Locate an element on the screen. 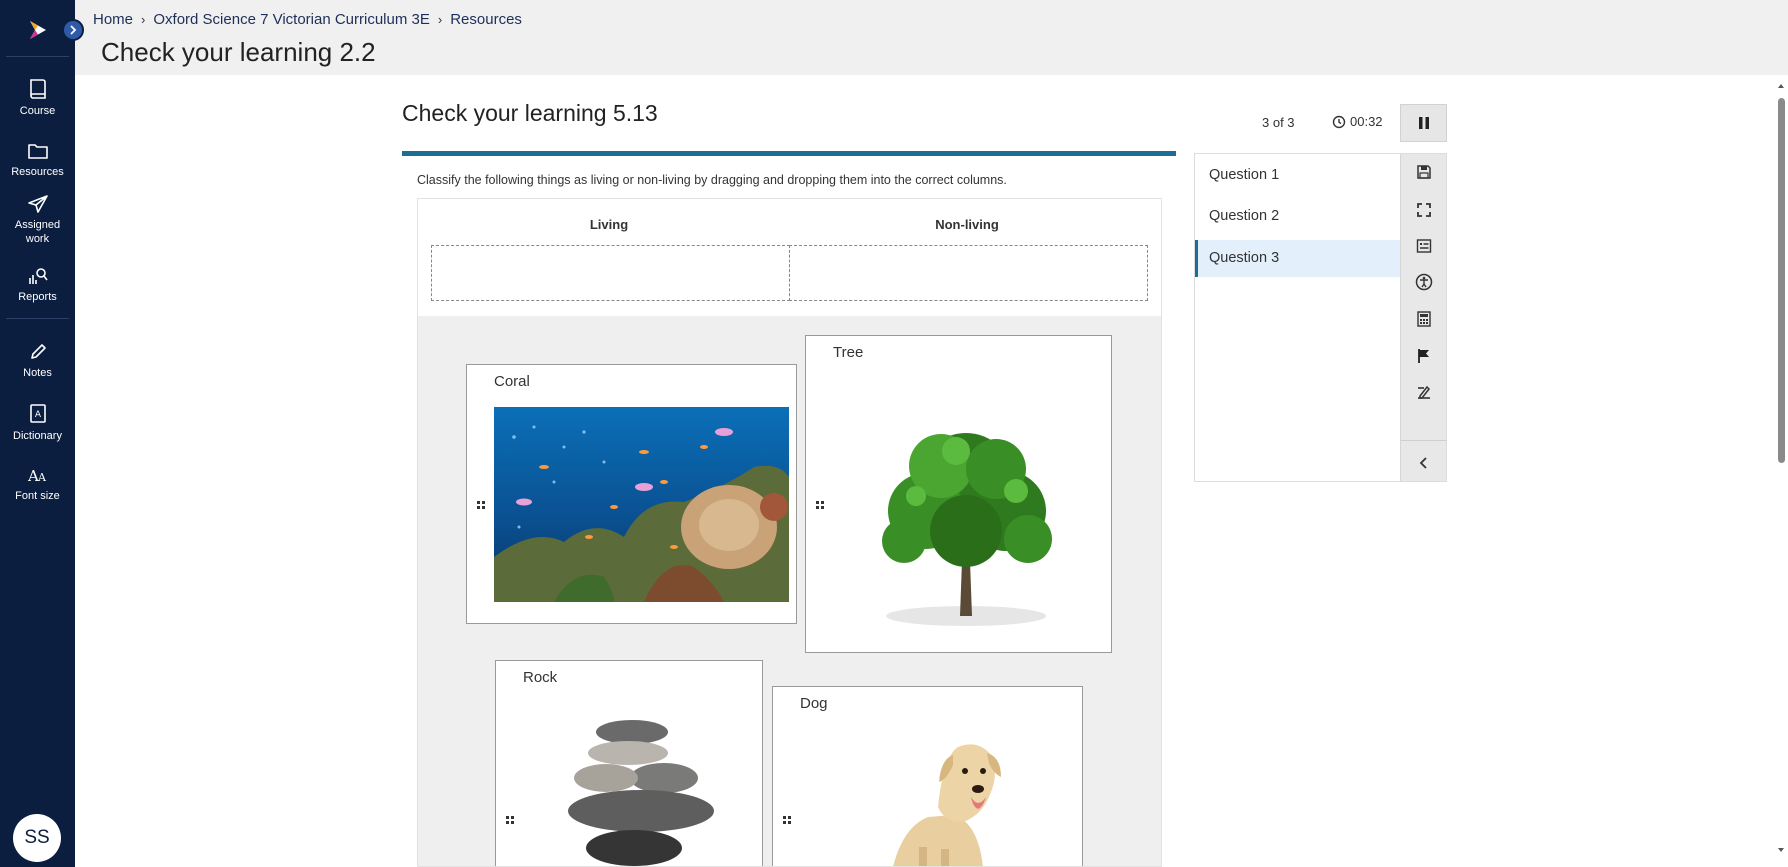  assessment-title-underline is located at coordinates (789, 153).